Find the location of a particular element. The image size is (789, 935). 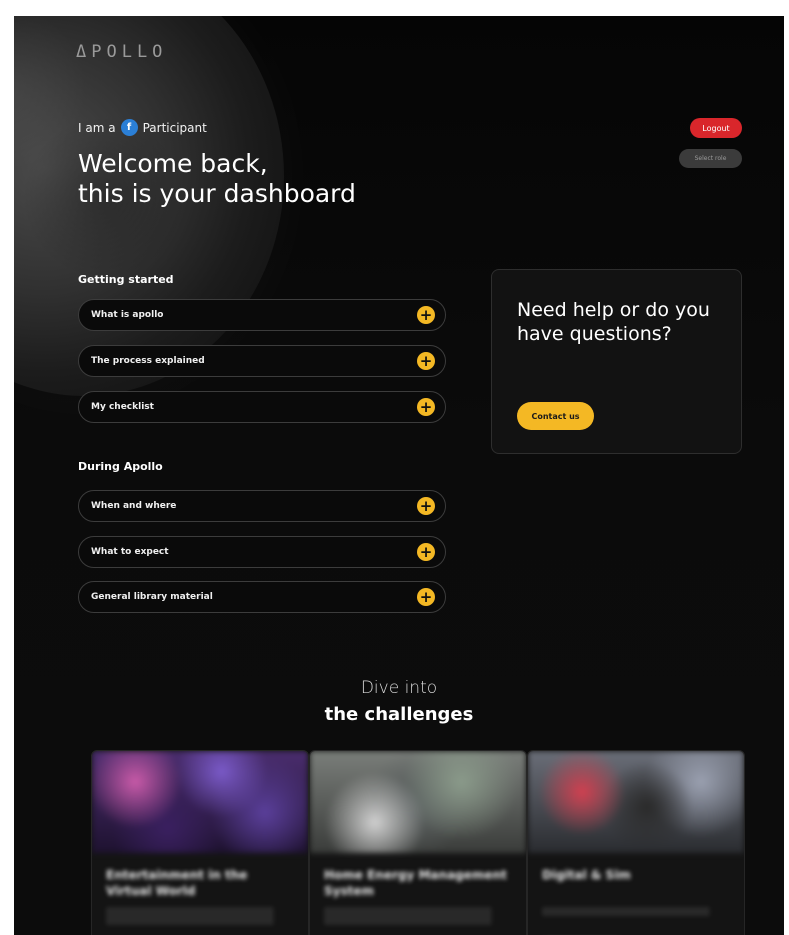

challenge-card-title: Digital & Sim is located at coordinates (586, 875).